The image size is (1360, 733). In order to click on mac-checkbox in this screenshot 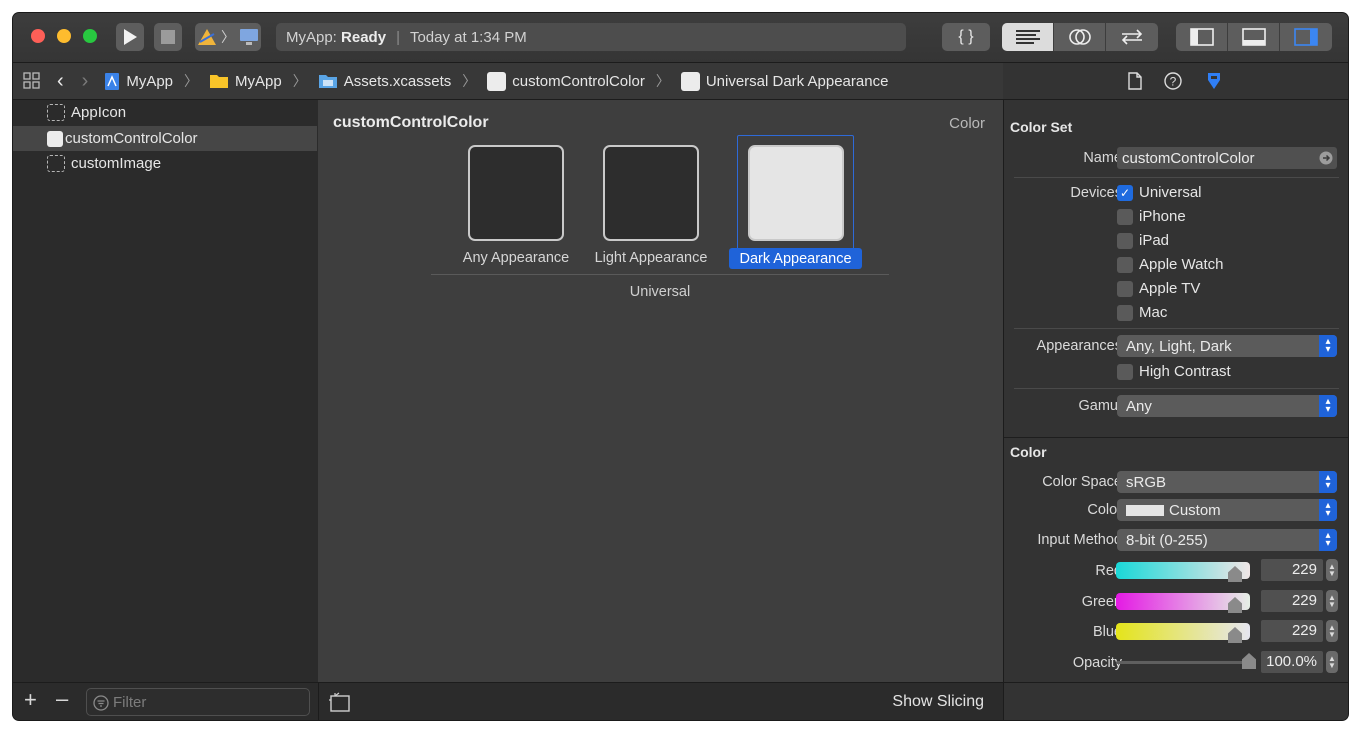, I will do `click(1125, 313)`.